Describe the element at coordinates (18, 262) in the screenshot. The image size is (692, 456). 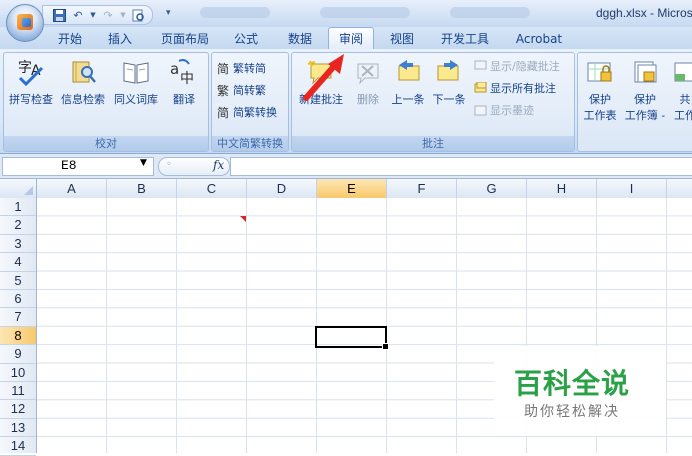
I see `row-header: 4` at that location.